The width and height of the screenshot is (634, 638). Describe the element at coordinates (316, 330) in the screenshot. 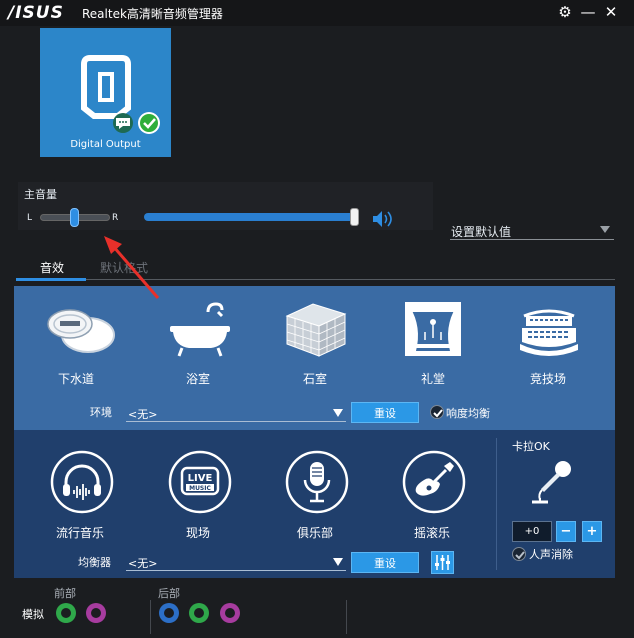

I see `stone-room-icon` at that location.